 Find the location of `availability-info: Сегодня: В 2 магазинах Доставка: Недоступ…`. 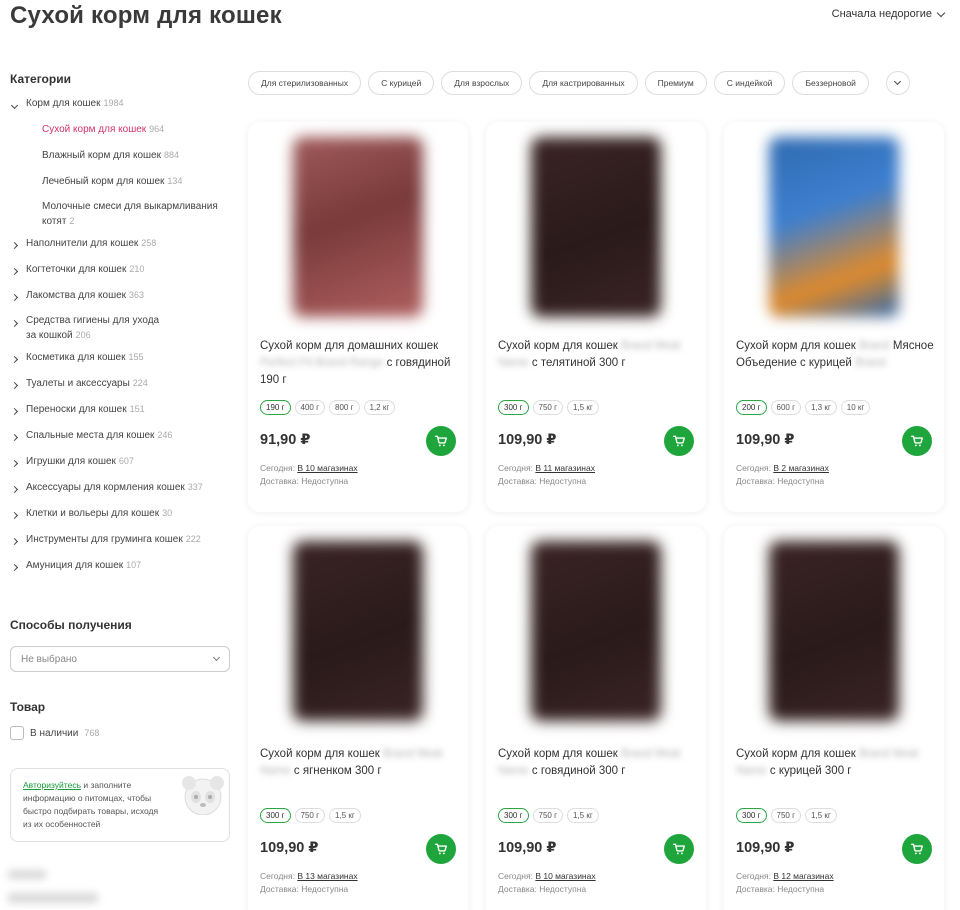

availability-info: Сегодня: В 2 магазинах Доставка: Недоступ… is located at coordinates (782, 475).